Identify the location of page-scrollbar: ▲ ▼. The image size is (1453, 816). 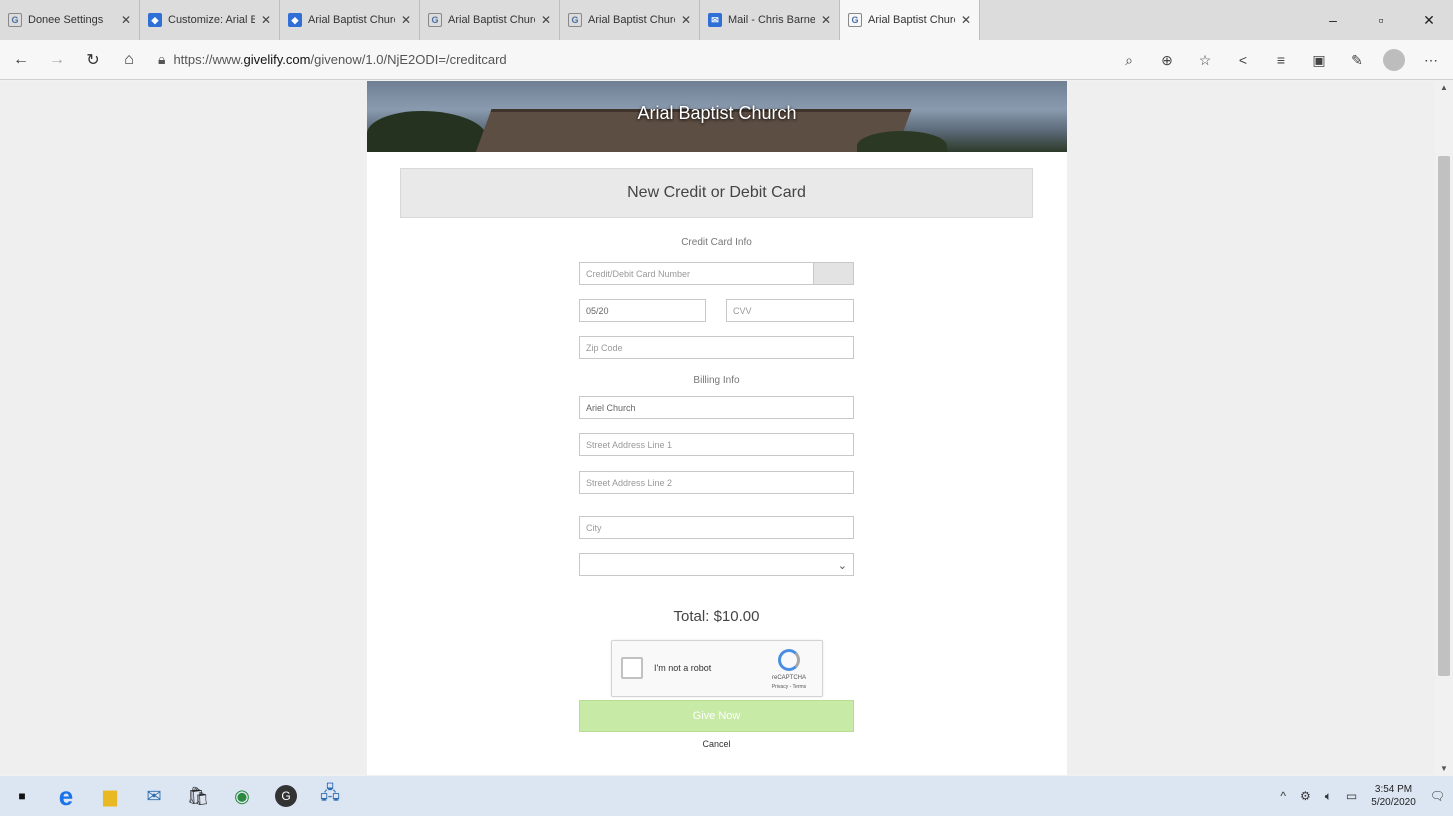
(1444, 428).